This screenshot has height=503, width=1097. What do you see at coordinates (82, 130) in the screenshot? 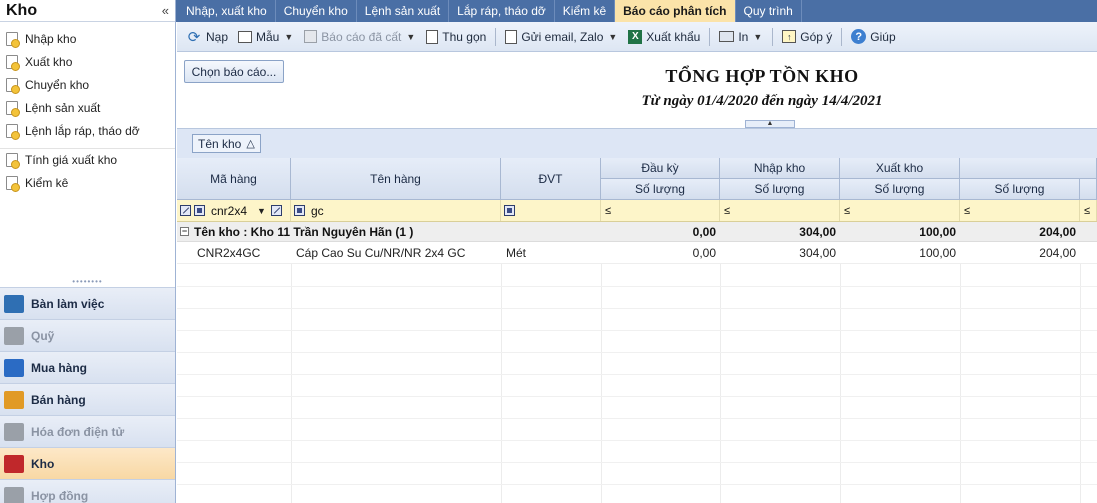
I see `sidebar-item-label: Lệnh lắp ráp, tháo dỡ` at bounding box center [82, 130].